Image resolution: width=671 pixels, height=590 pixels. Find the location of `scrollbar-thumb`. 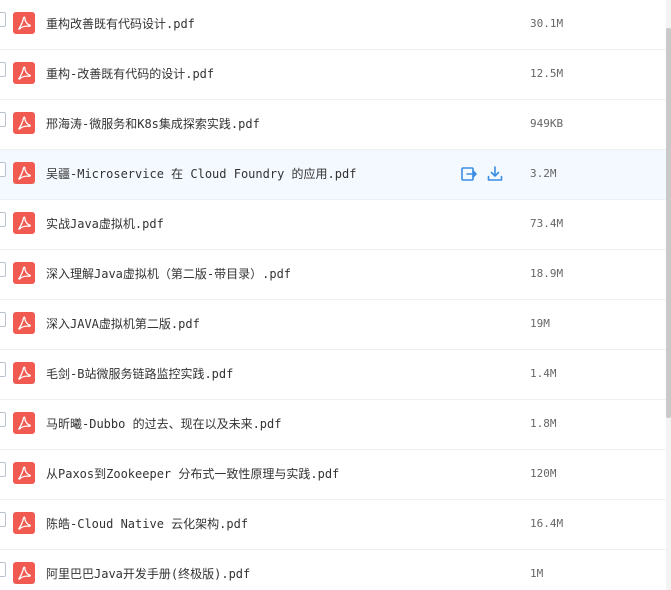

scrollbar-thumb is located at coordinates (668, 223).